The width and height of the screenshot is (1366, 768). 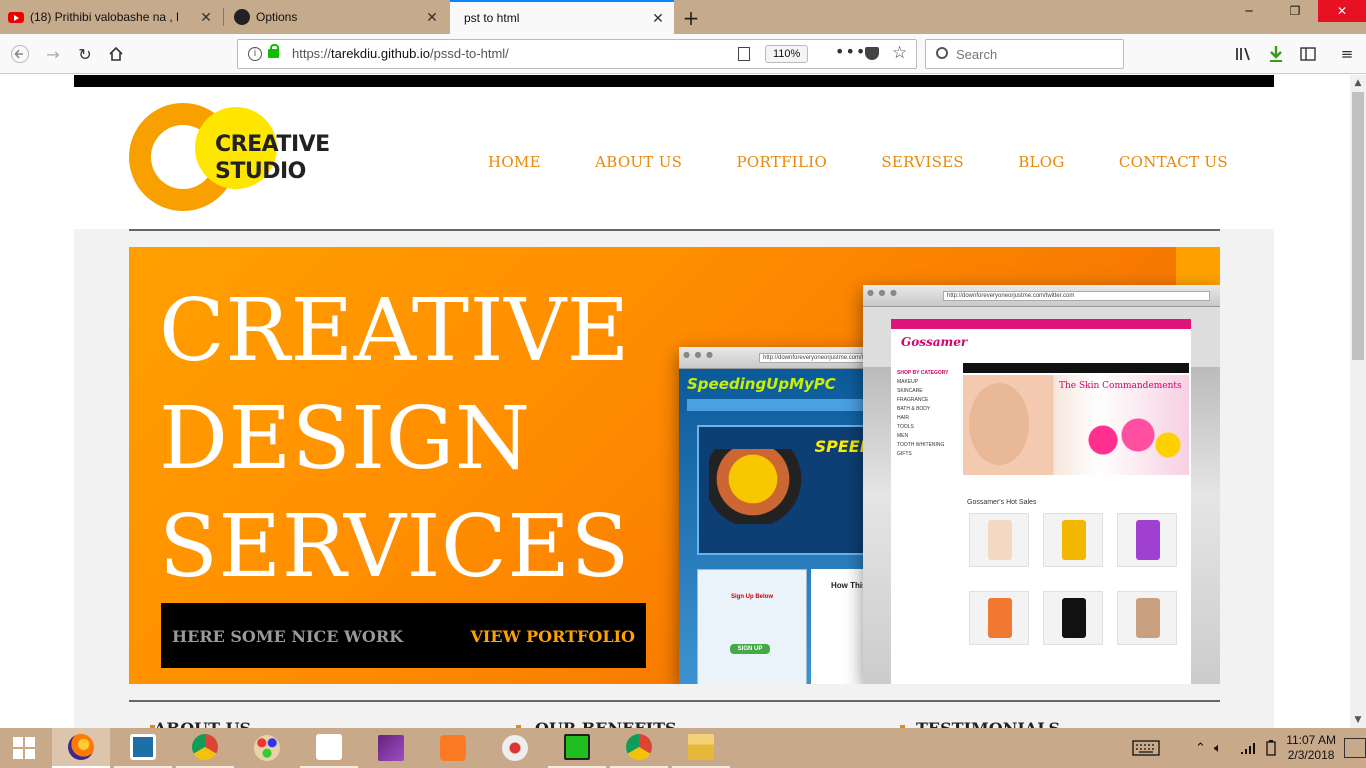 I want to click on taskbar-snipping, so click(x=515, y=748).